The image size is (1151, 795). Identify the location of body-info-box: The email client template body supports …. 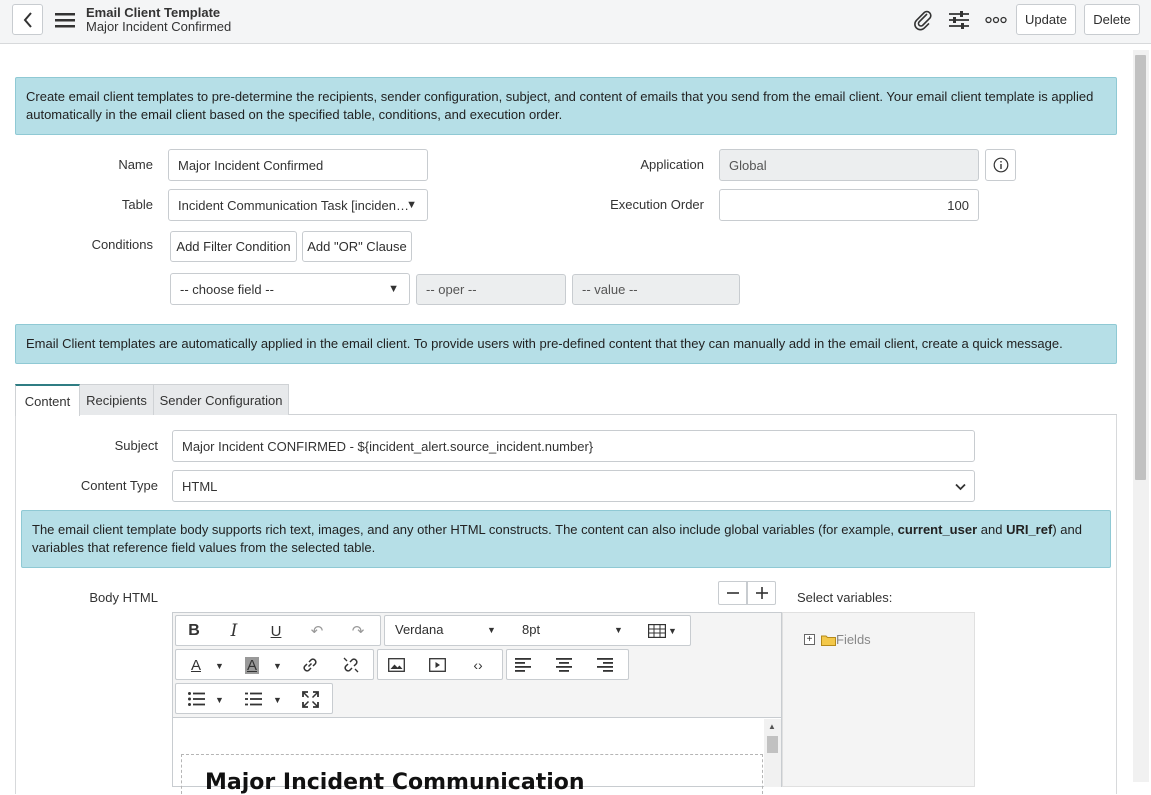
(566, 539).